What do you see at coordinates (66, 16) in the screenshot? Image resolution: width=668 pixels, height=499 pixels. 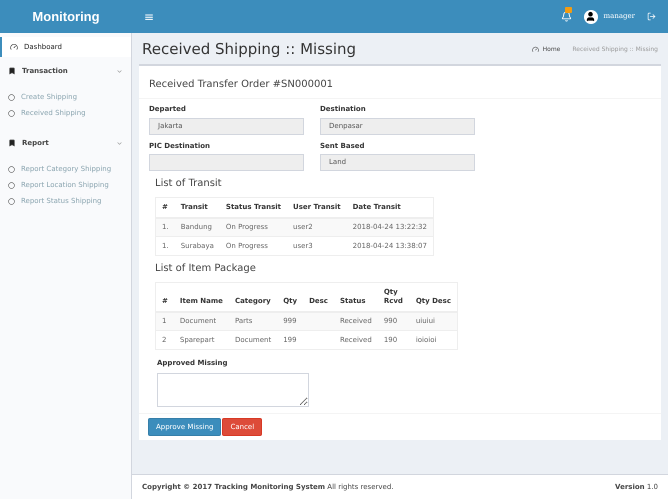 I see `brand-logo: Monitoring` at bounding box center [66, 16].